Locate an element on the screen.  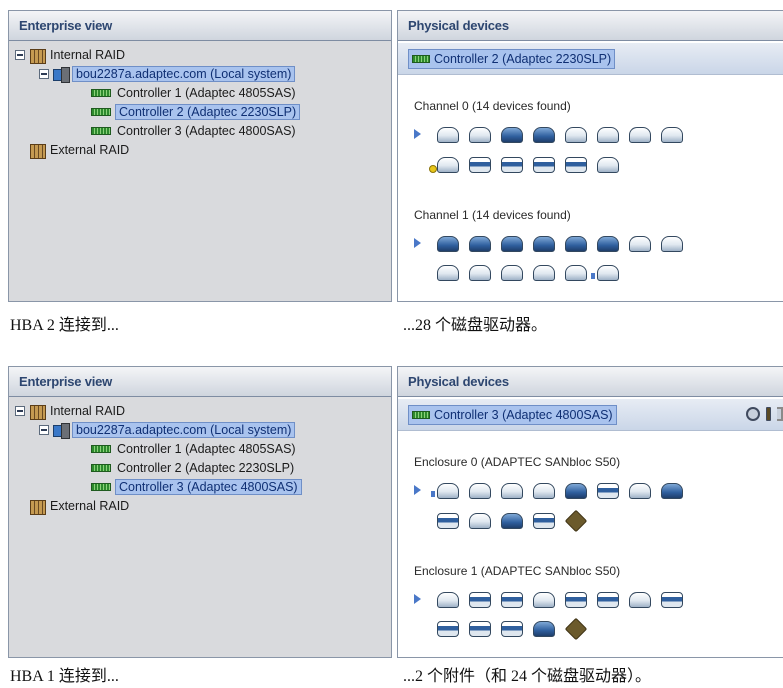
device-row is located at coordinates (521, 165).